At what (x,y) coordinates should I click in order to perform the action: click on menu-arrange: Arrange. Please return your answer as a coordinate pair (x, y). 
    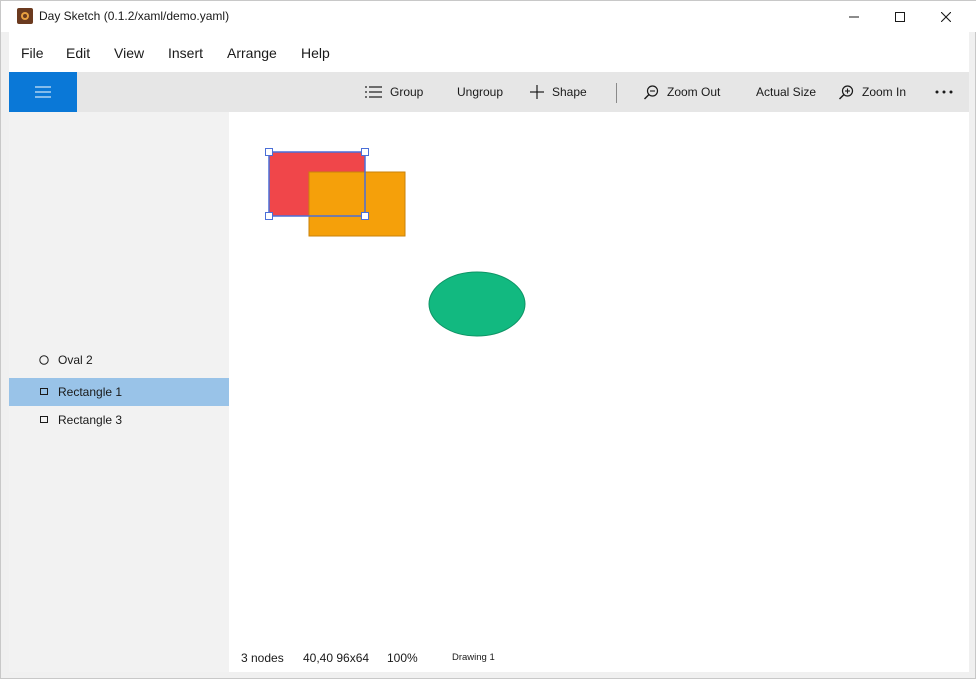
    Looking at the image, I should click on (252, 53).